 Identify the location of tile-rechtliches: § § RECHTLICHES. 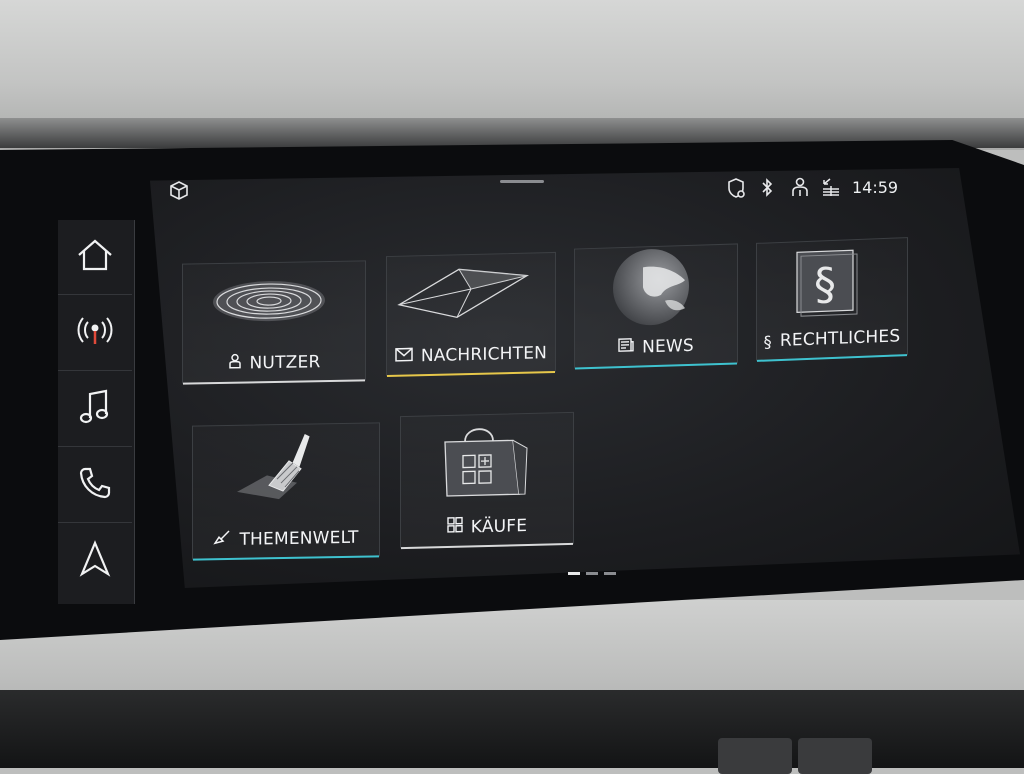
(832, 299).